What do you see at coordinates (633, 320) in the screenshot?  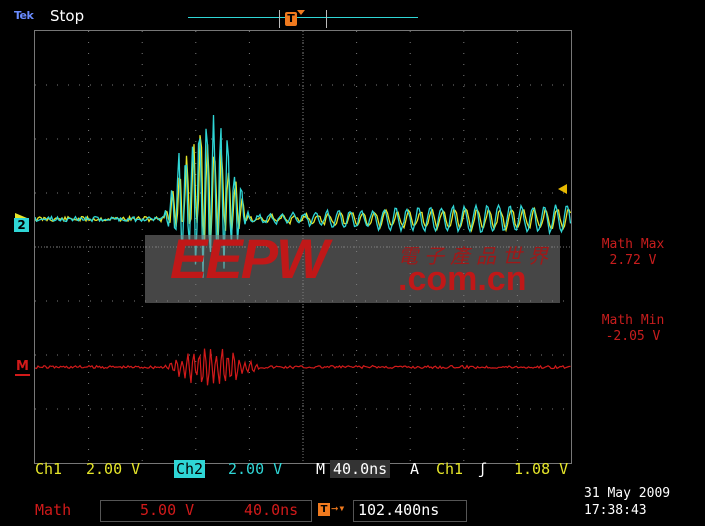 I see `math-min-label: Math Min` at bounding box center [633, 320].